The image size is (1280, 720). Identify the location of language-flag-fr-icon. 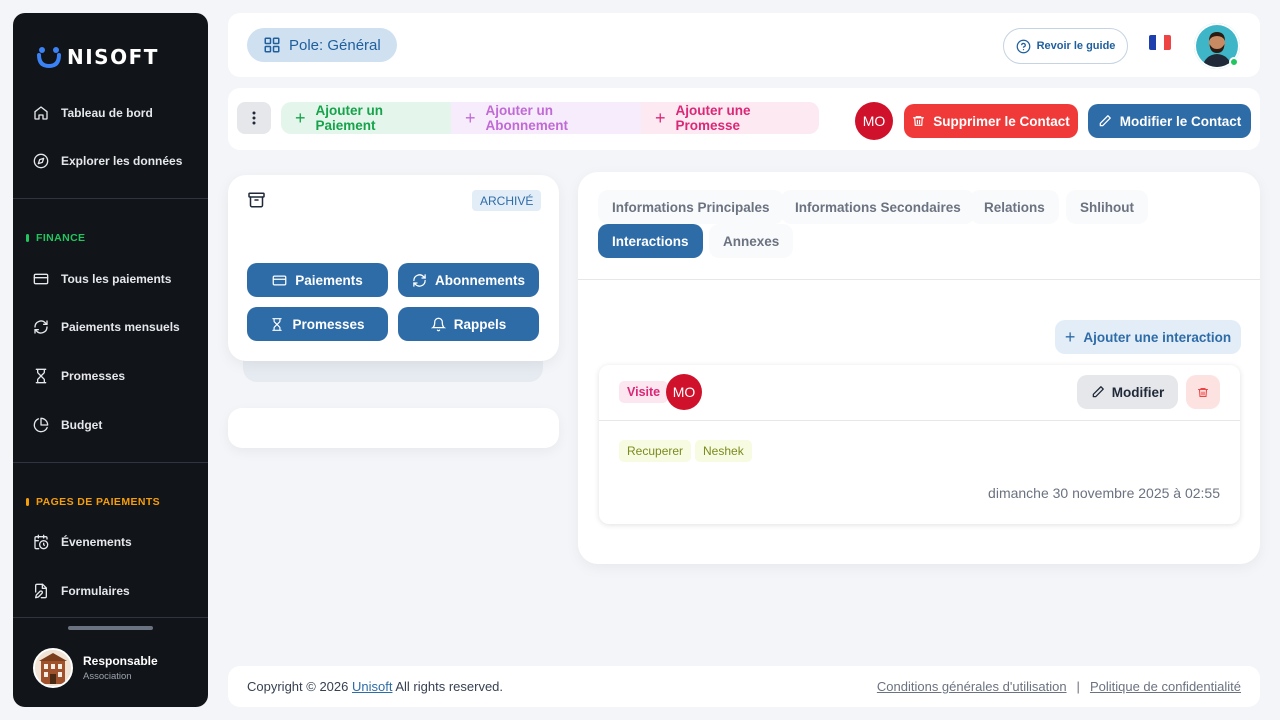
(1160, 42).